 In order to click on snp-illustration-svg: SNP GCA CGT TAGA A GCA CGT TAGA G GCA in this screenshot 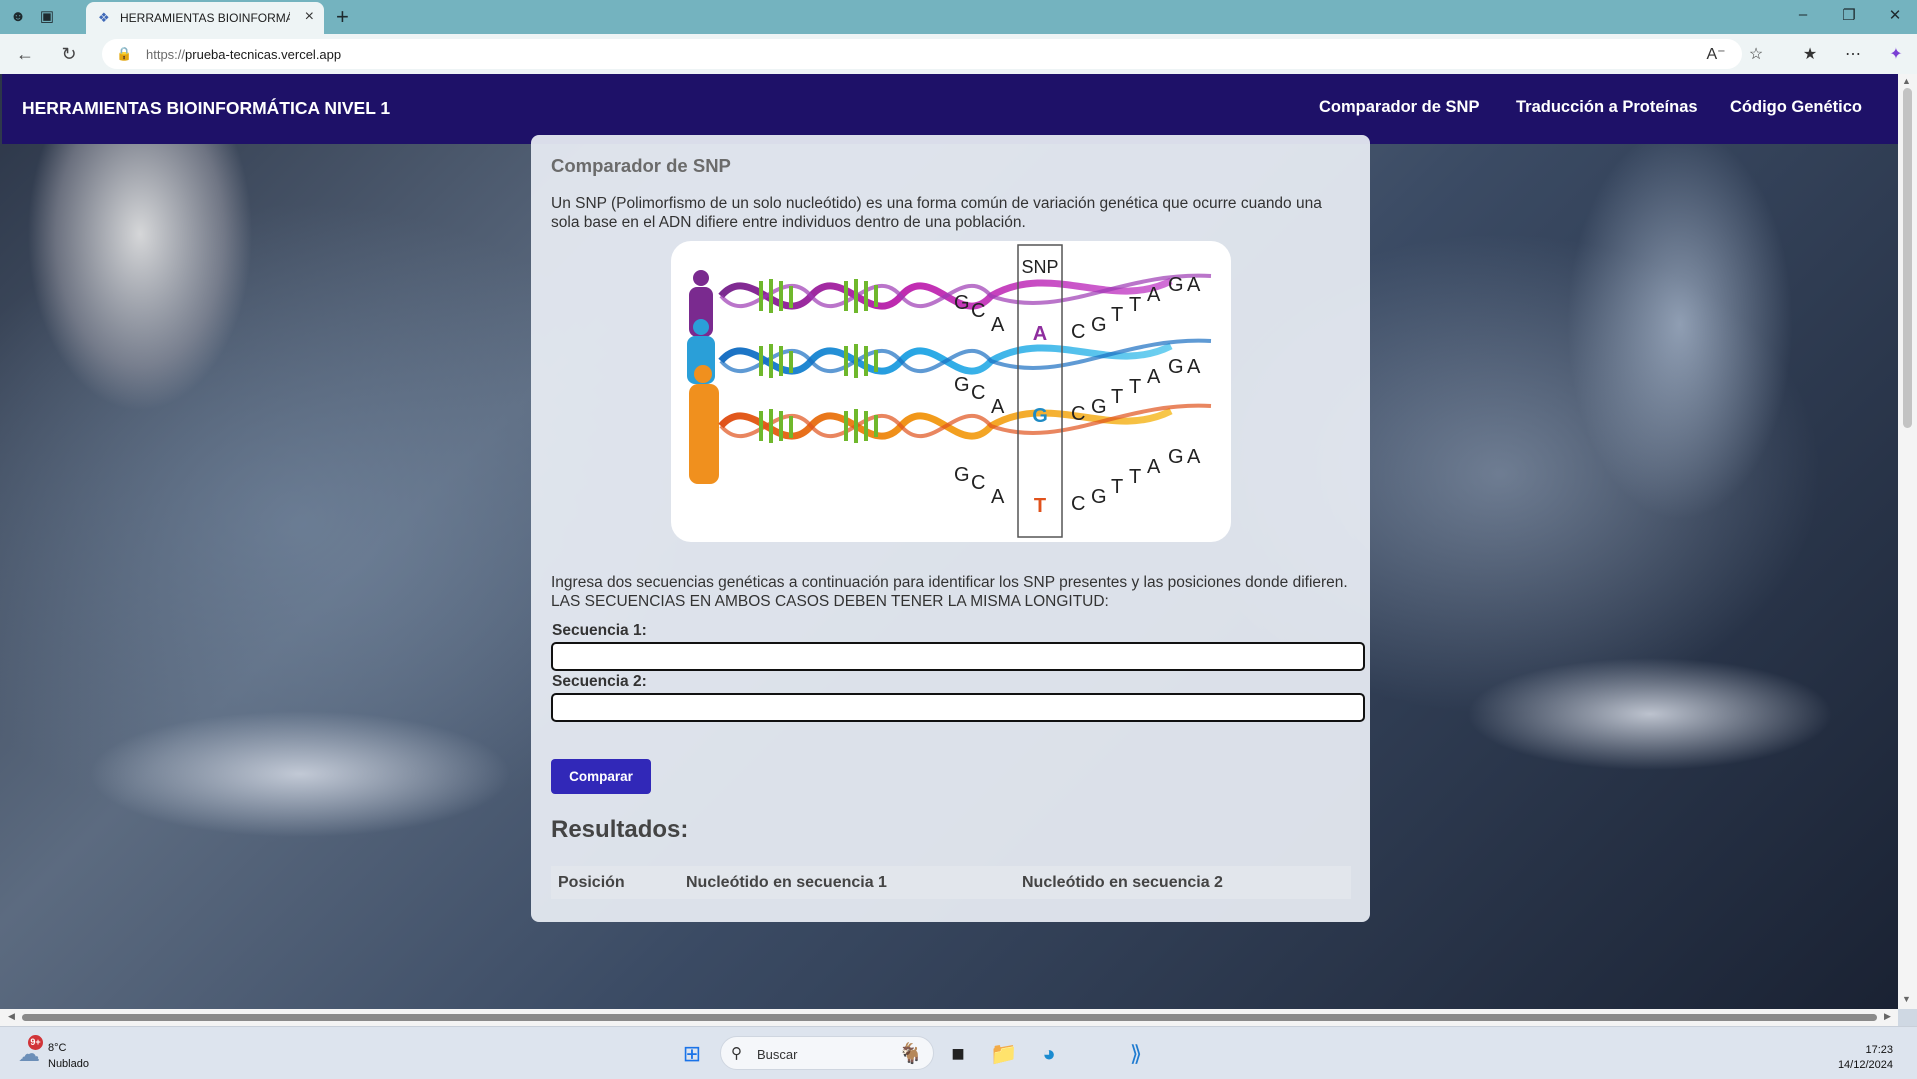, I will do `click(949, 391)`.